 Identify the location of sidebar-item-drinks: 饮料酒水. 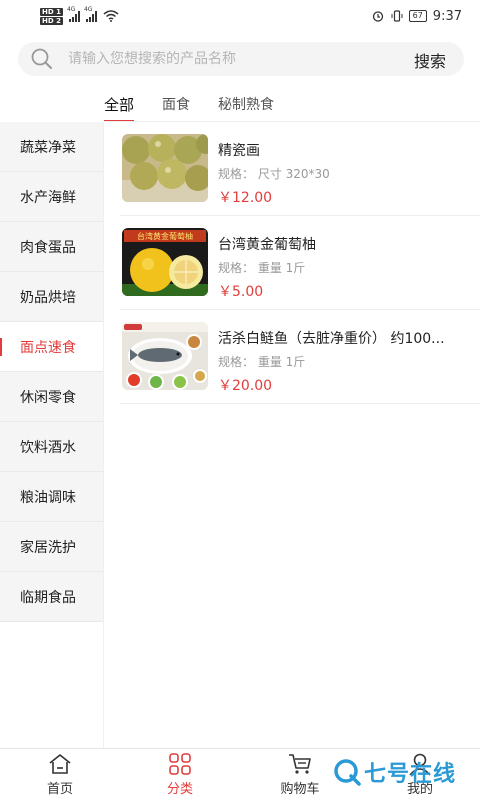
(51, 447).